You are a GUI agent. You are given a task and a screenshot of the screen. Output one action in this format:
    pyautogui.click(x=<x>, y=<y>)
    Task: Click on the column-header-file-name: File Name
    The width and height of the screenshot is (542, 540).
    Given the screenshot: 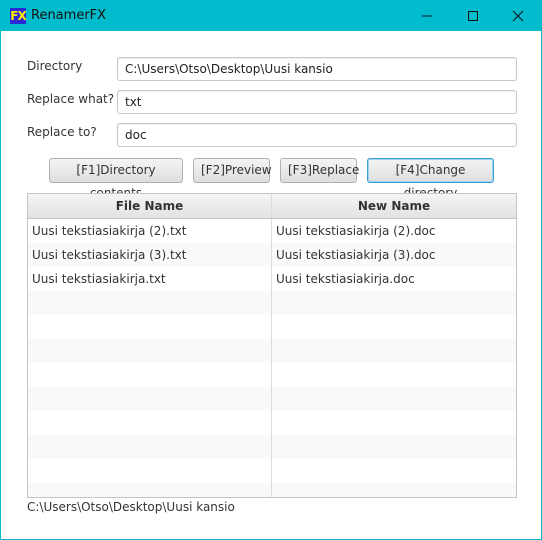 What is the action you would take?
    pyautogui.click(x=150, y=206)
    